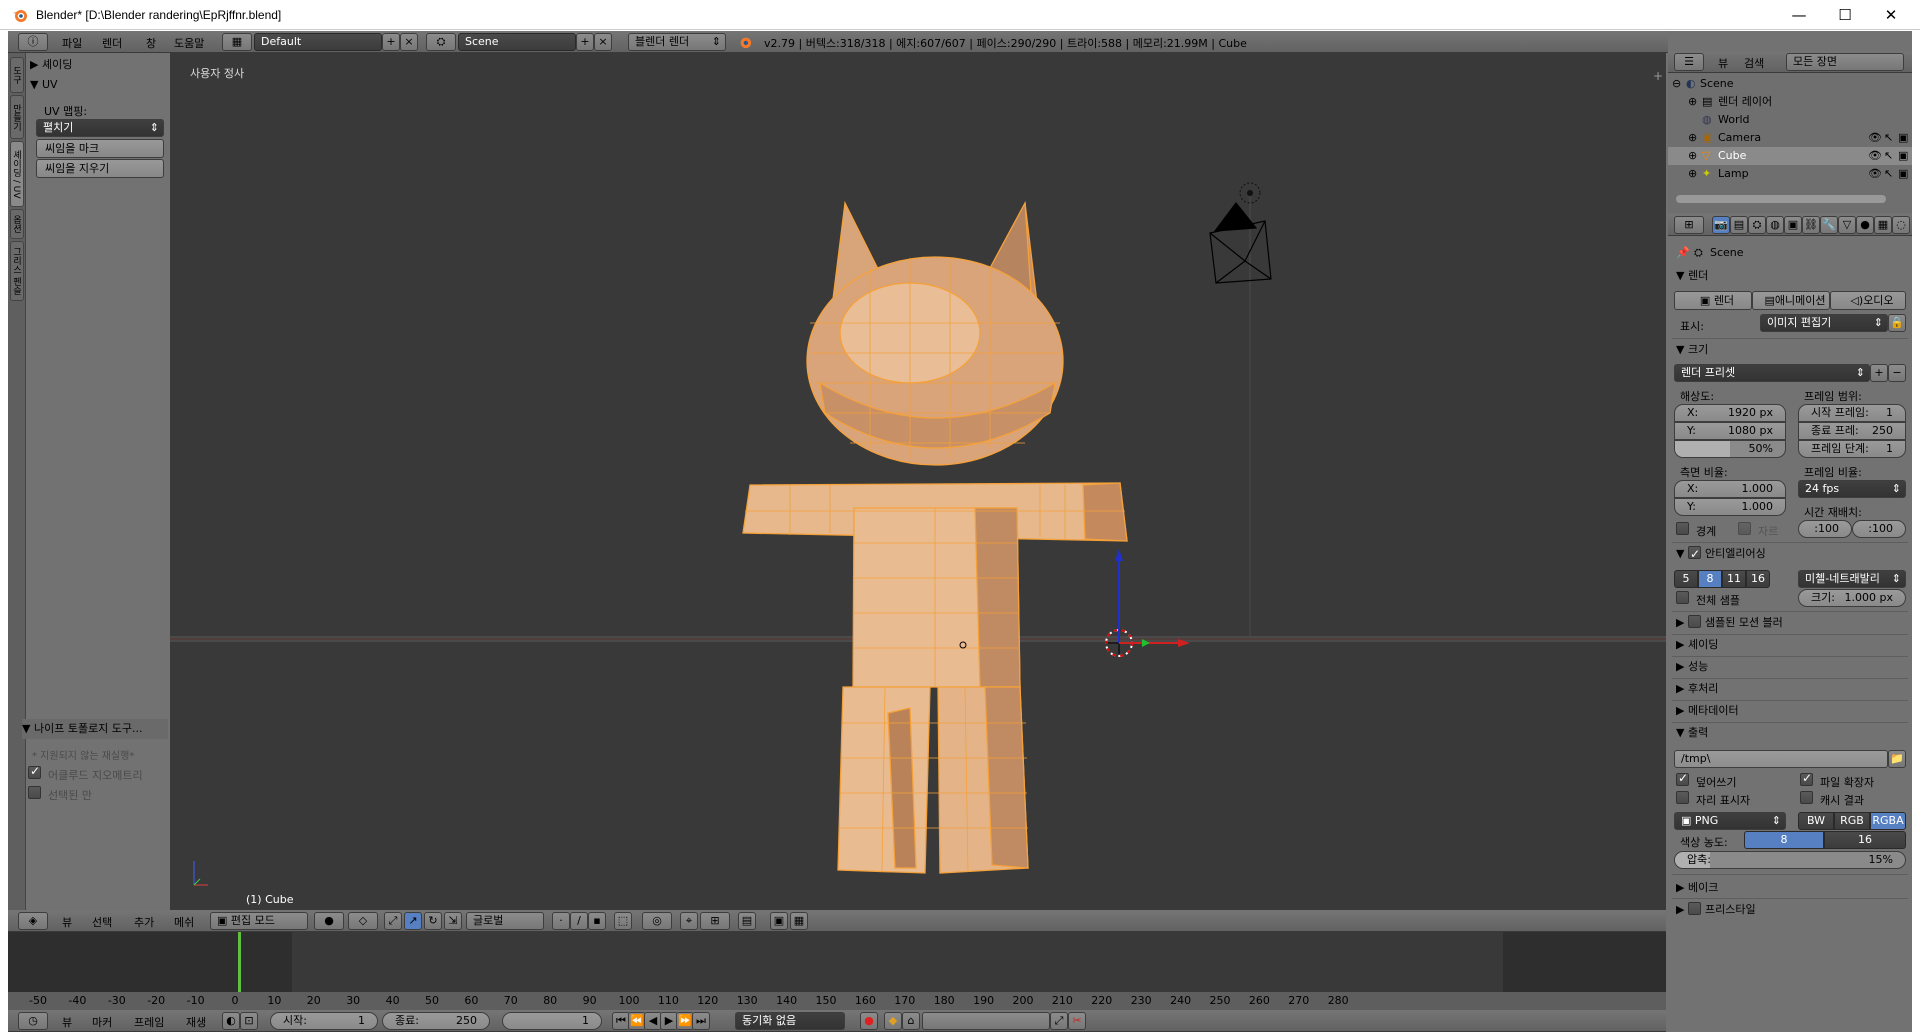  I want to click on menu-marker: 마커, so click(102, 1022).